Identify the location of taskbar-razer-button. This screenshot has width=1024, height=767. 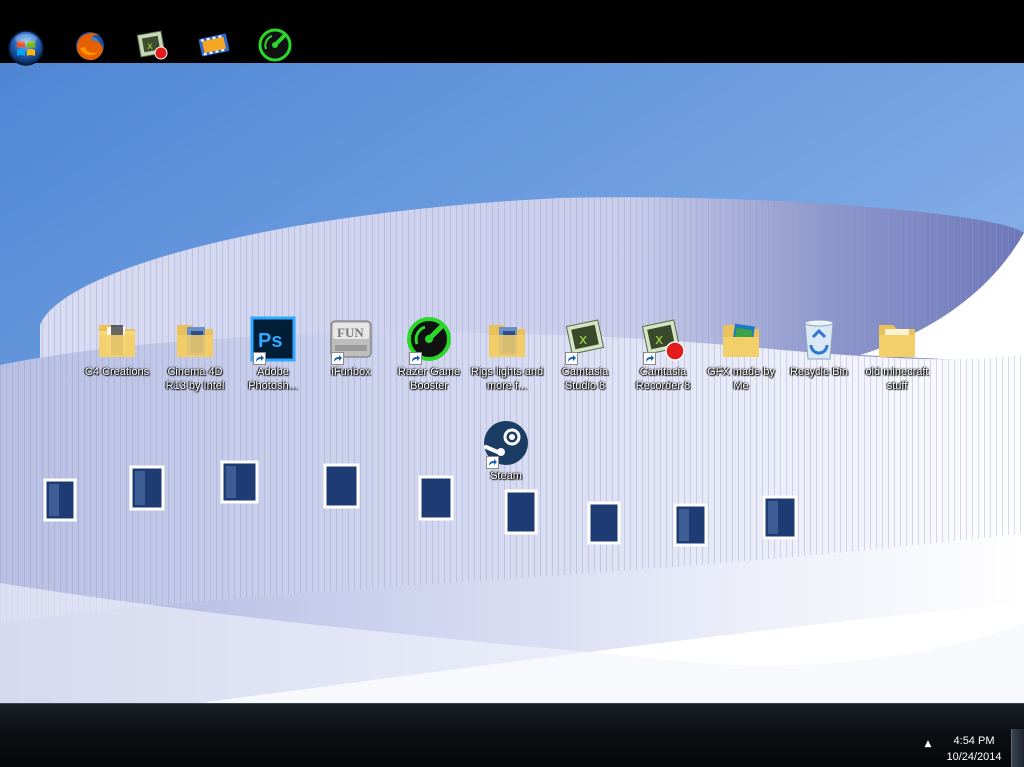
(275, 45).